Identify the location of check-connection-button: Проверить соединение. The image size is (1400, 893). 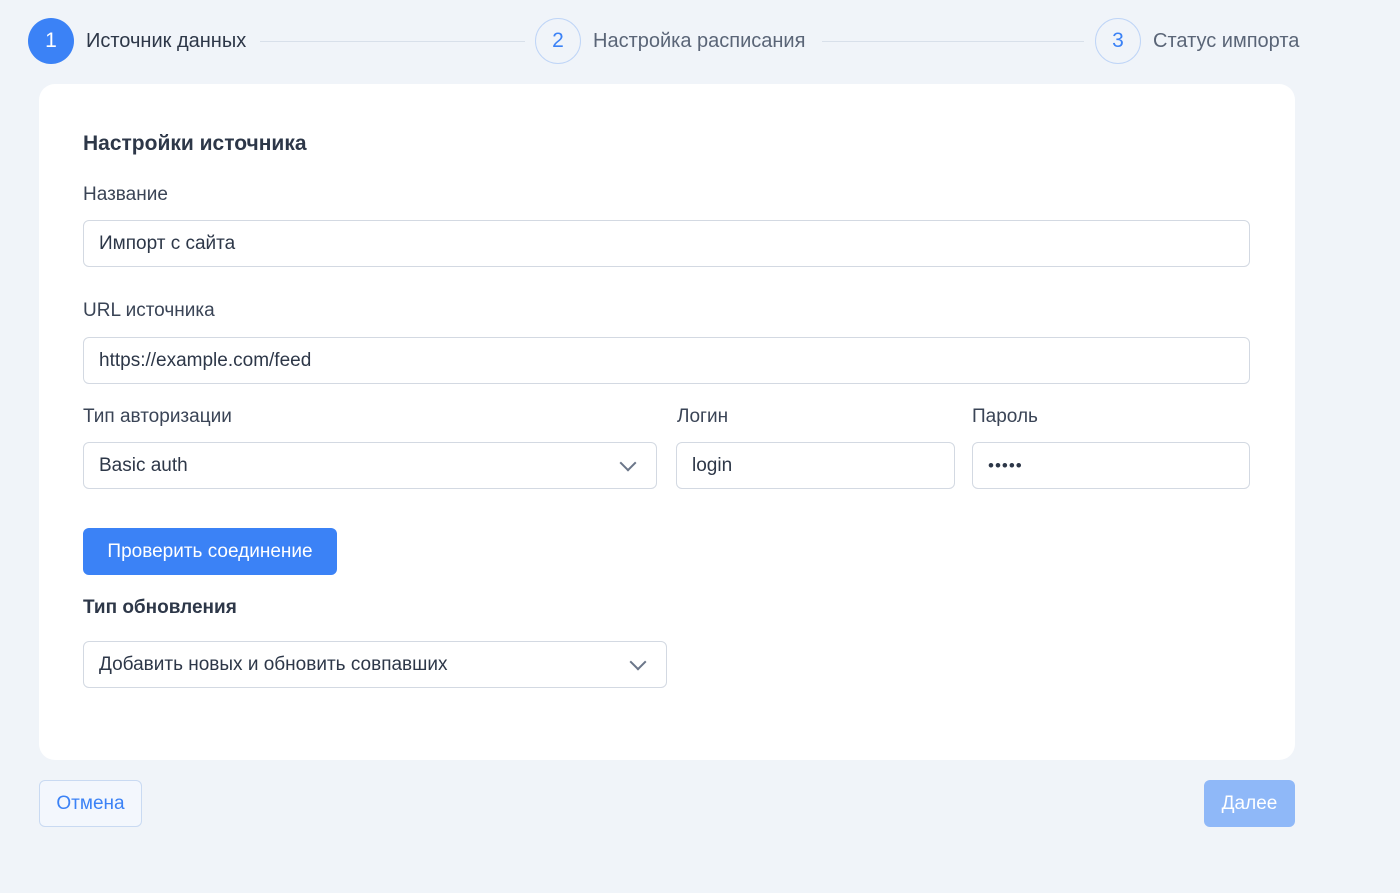
(210, 551).